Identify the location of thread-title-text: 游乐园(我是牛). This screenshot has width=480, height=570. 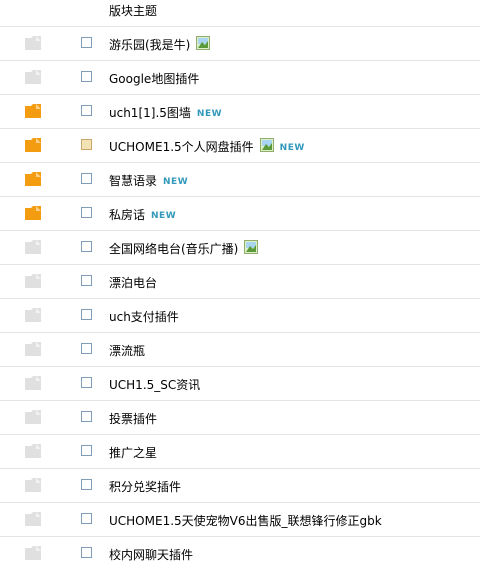
(150, 45).